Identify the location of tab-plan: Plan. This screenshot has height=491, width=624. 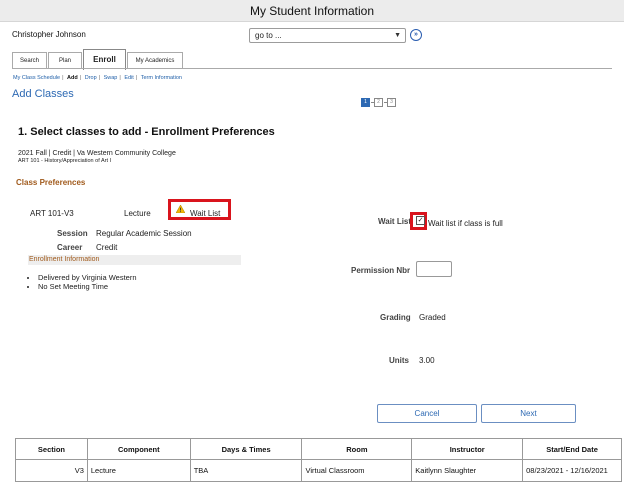
(65, 60).